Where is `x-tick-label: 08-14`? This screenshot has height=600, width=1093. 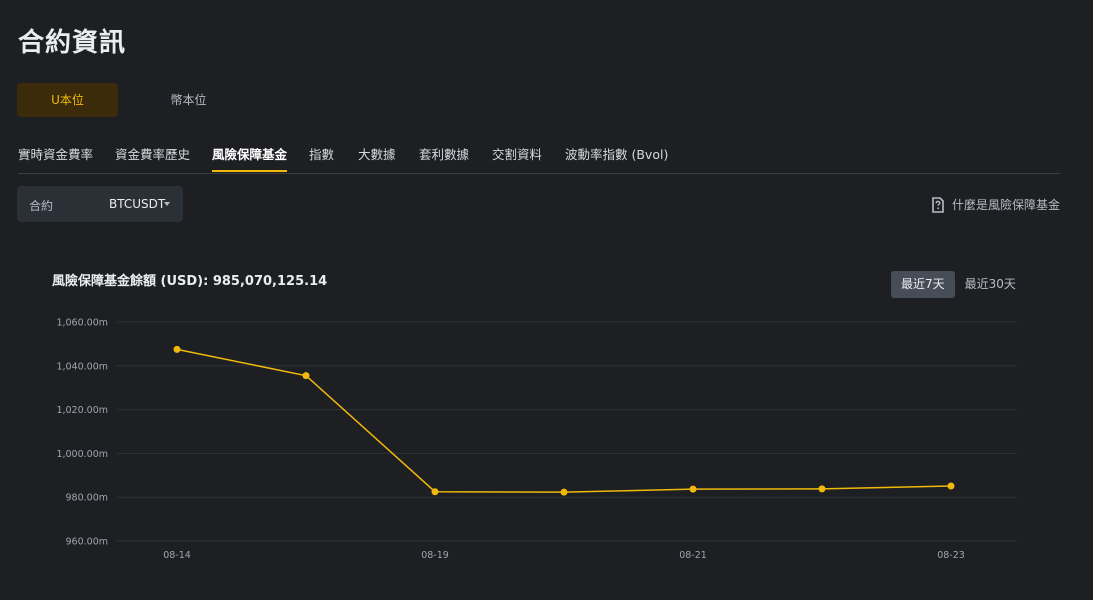
x-tick-label: 08-14 is located at coordinates (177, 555).